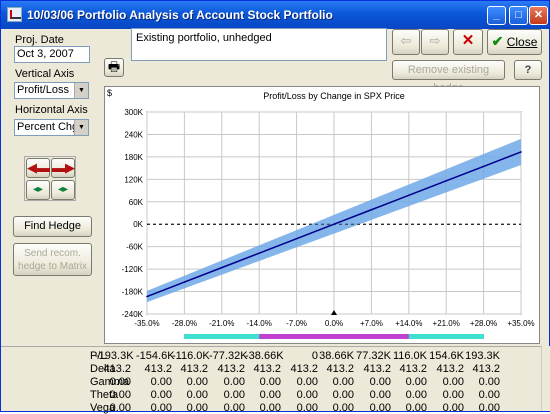 This screenshot has width=550, height=414. I want to click on arrow-right-icon: ▬▶, so click(63, 167).